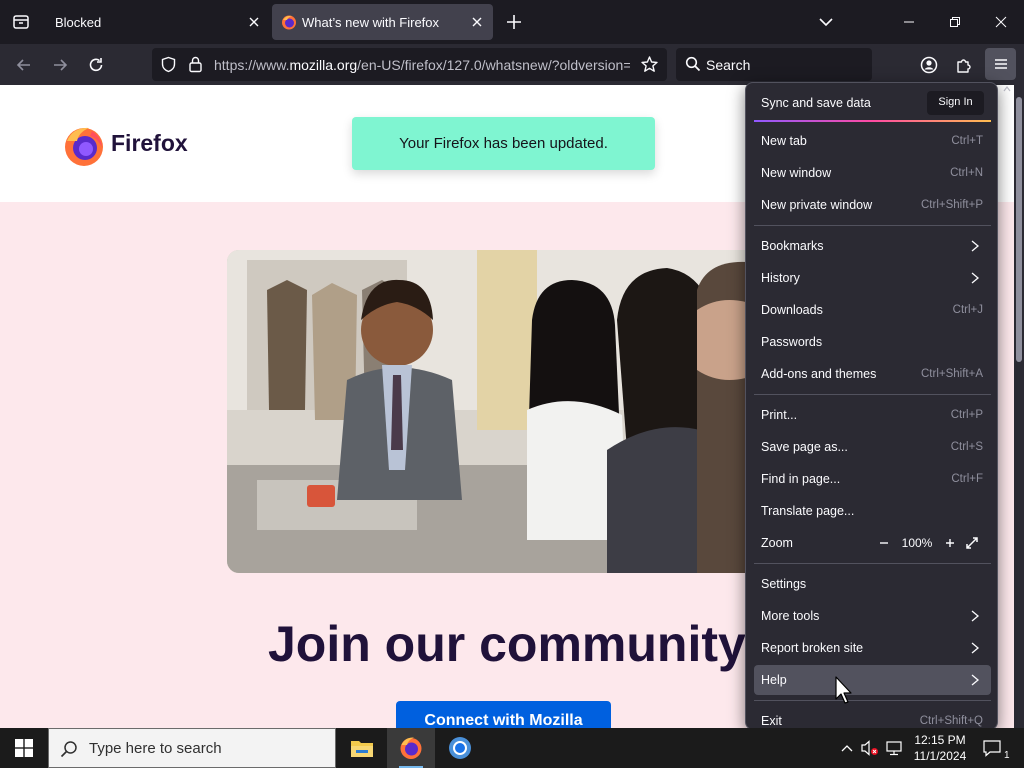 This screenshot has height=768, width=1024. Describe the element at coordinates (872, 310) in the screenshot. I see `menu-item-downloads: Downloads Ctrl+J` at that location.